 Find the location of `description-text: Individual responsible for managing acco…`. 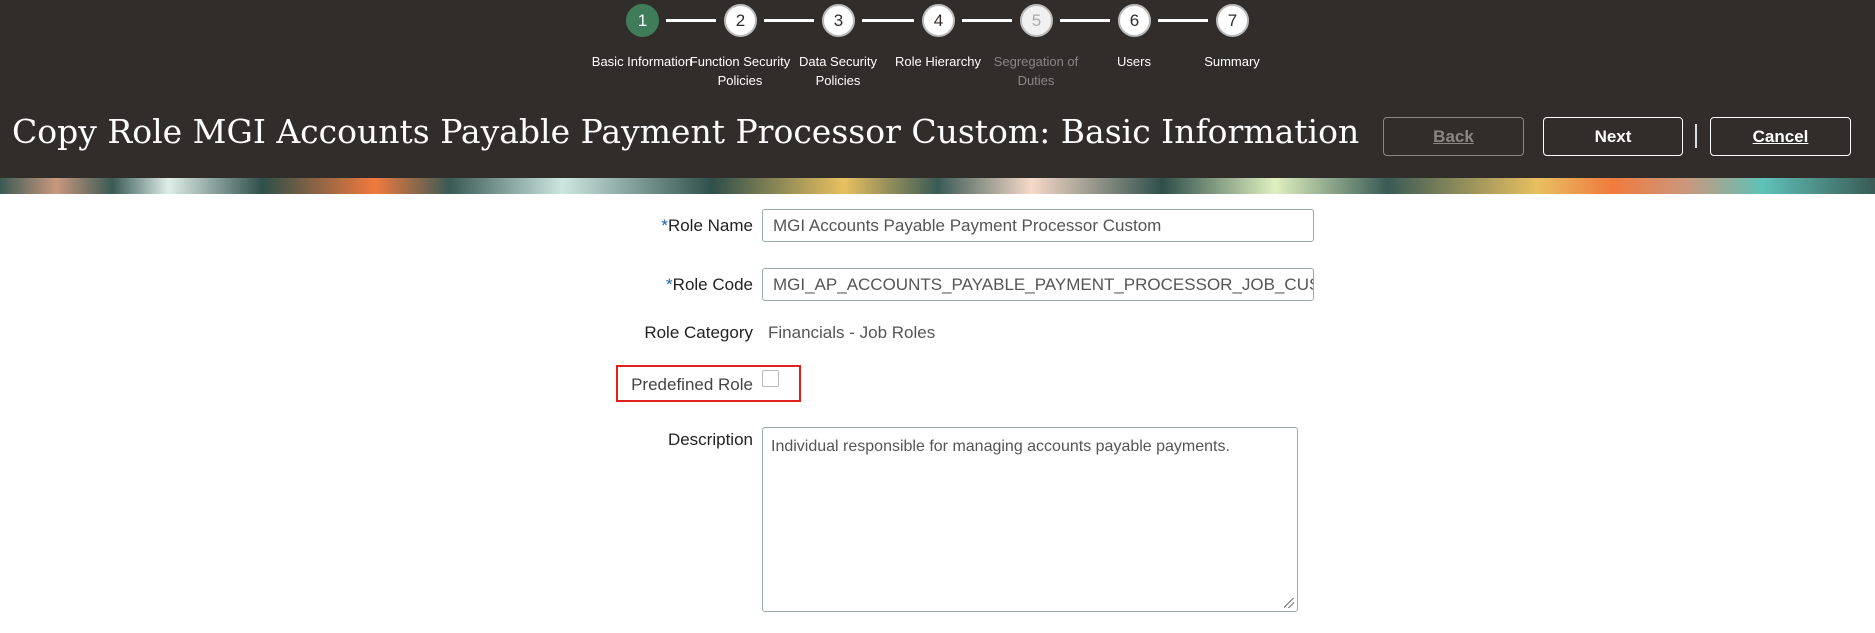

description-text: Individual responsible for managing acco… is located at coordinates (1000, 446).